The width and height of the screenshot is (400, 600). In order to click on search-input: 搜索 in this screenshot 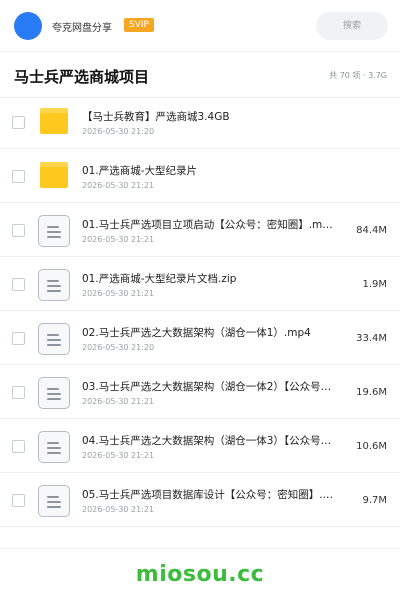, I will do `click(352, 26)`.